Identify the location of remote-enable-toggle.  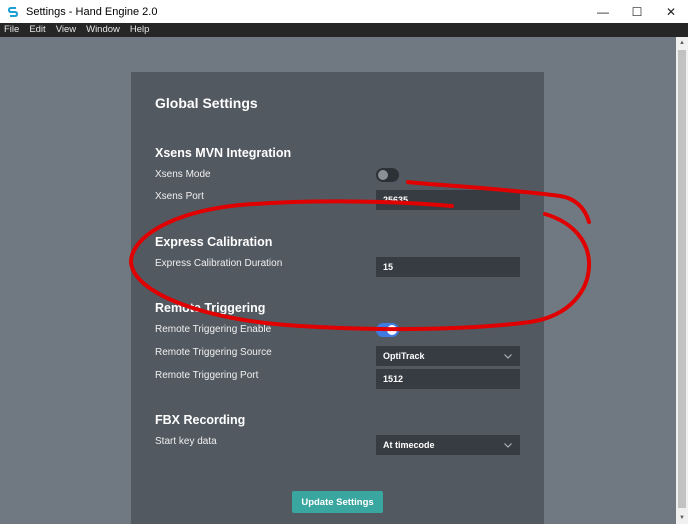
(387, 330).